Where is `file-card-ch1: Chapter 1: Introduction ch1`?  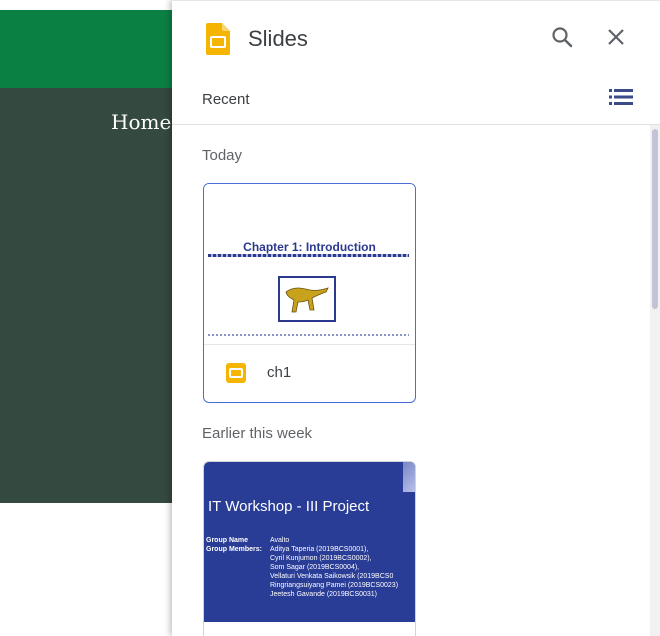
file-card-ch1: Chapter 1: Introduction ch1 is located at coordinates (309, 293).